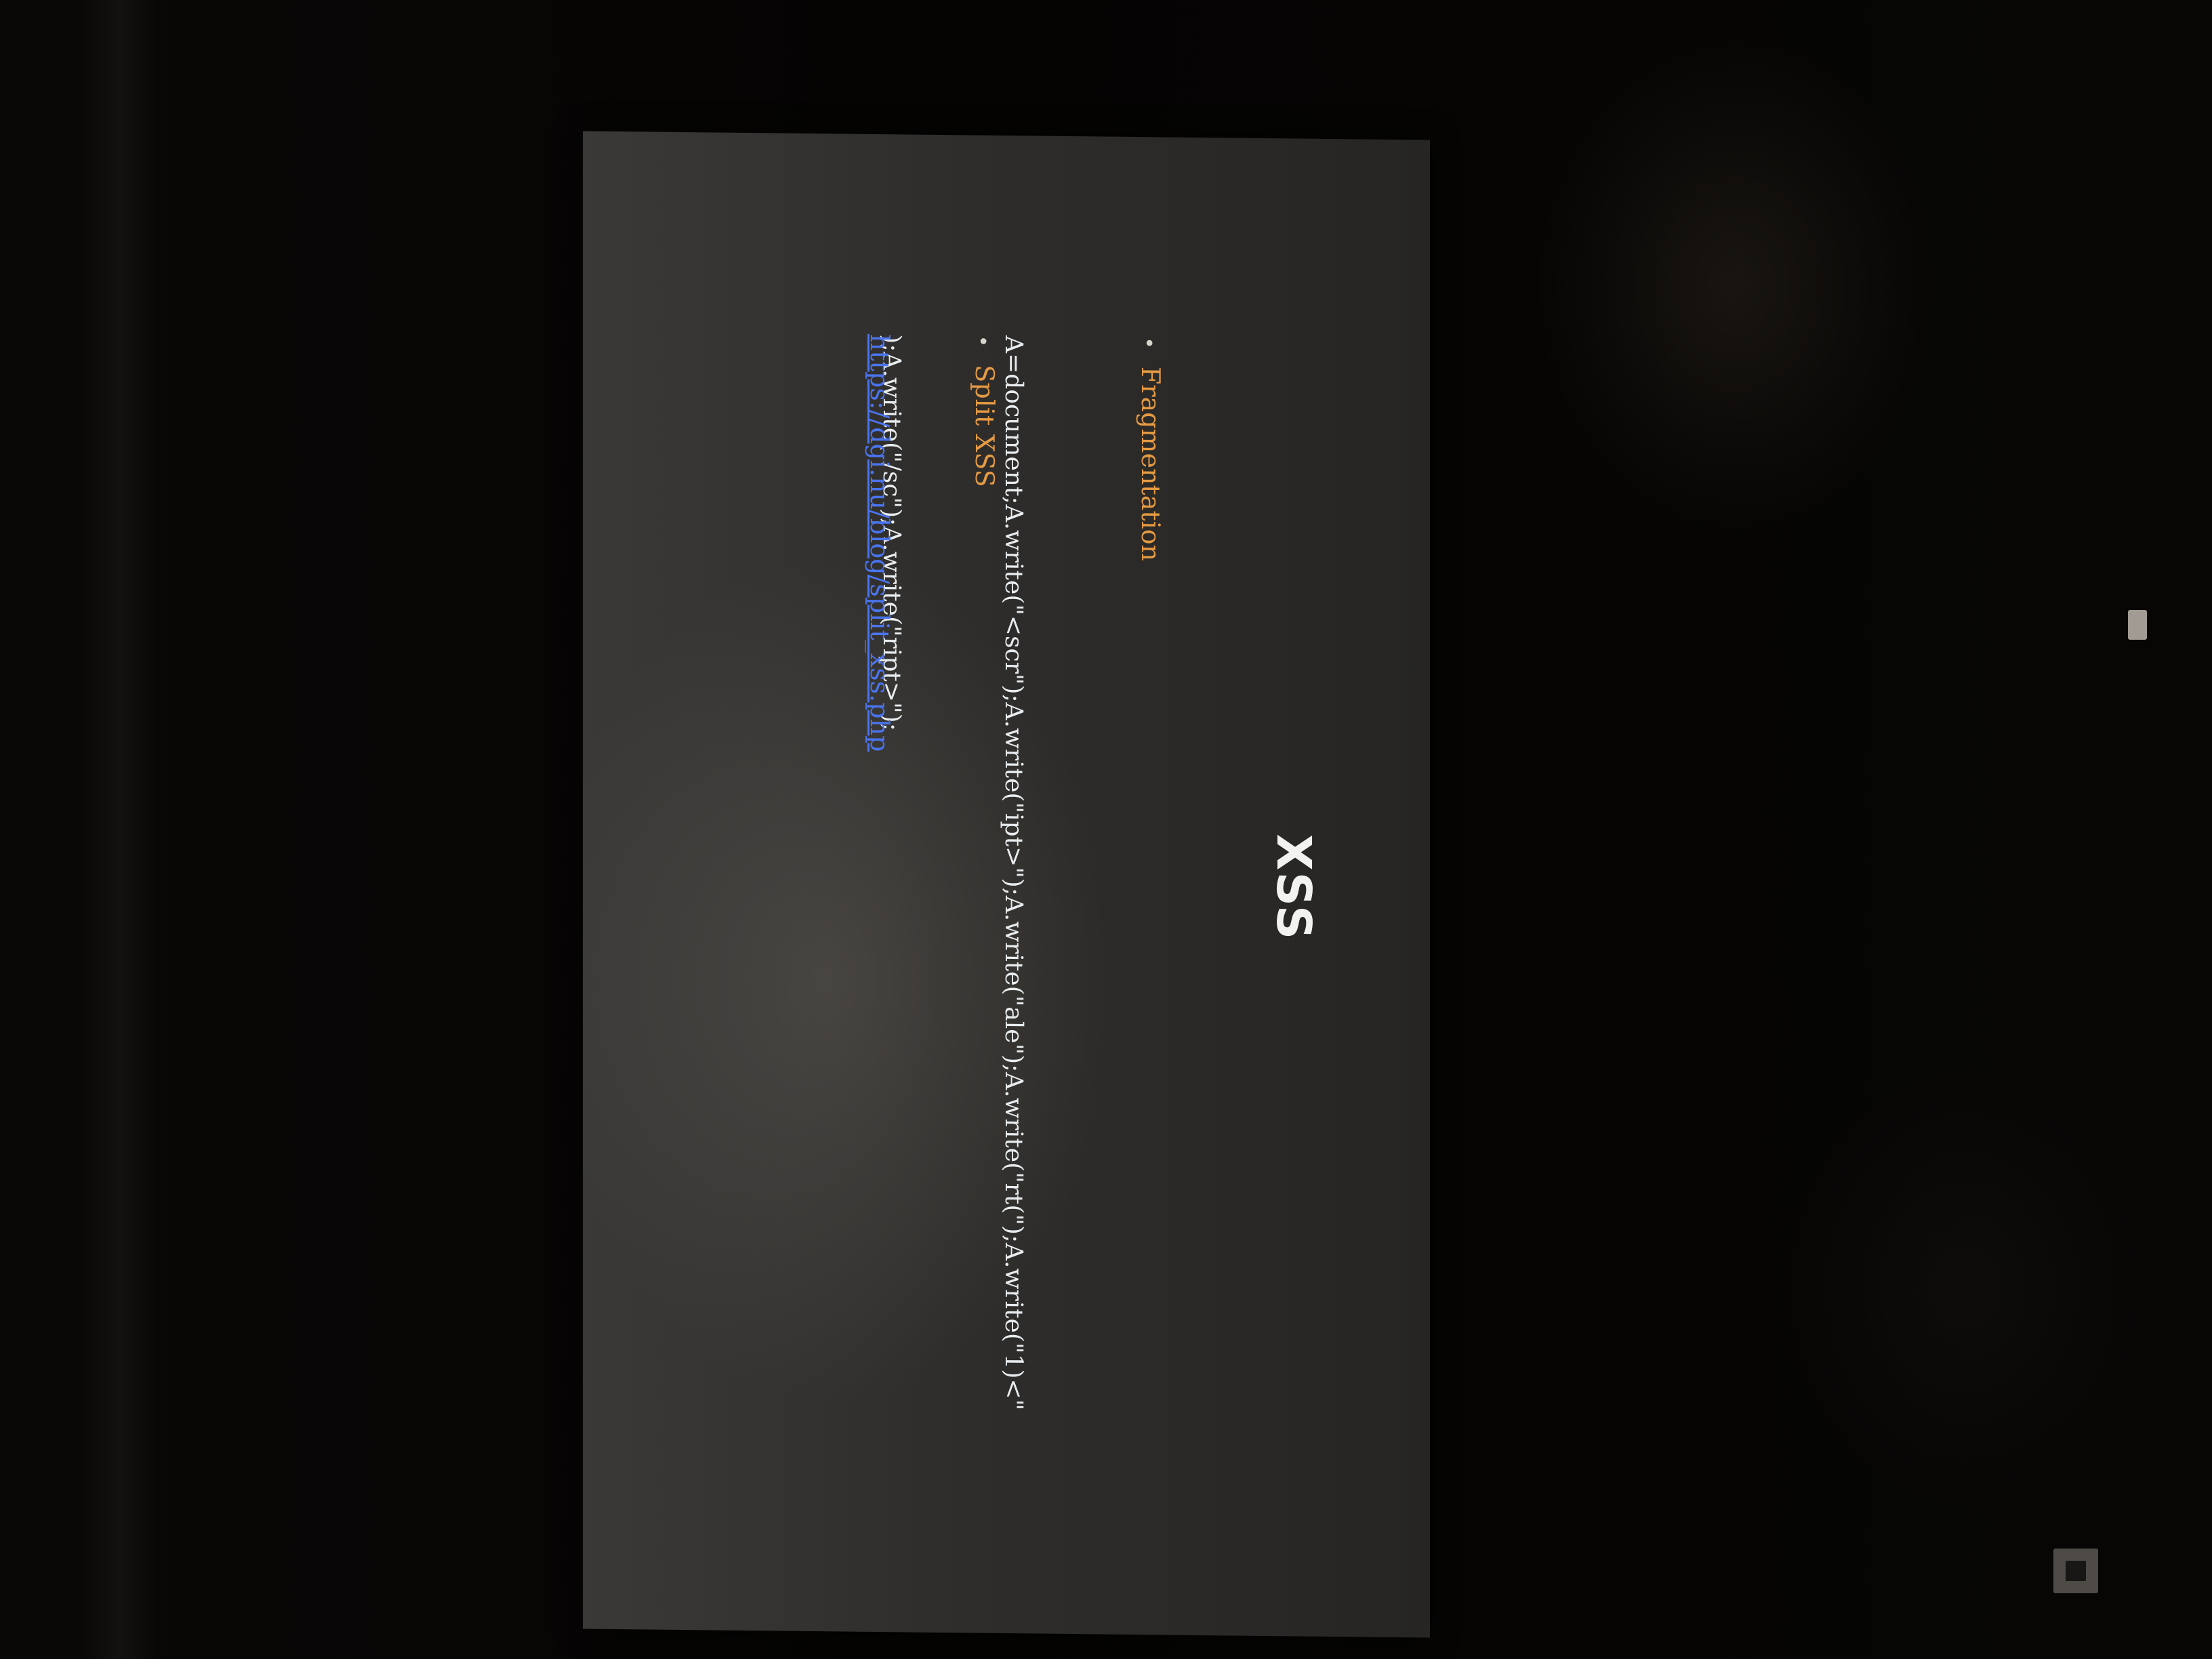  I want to click on wall-light, so click(2137, 625).